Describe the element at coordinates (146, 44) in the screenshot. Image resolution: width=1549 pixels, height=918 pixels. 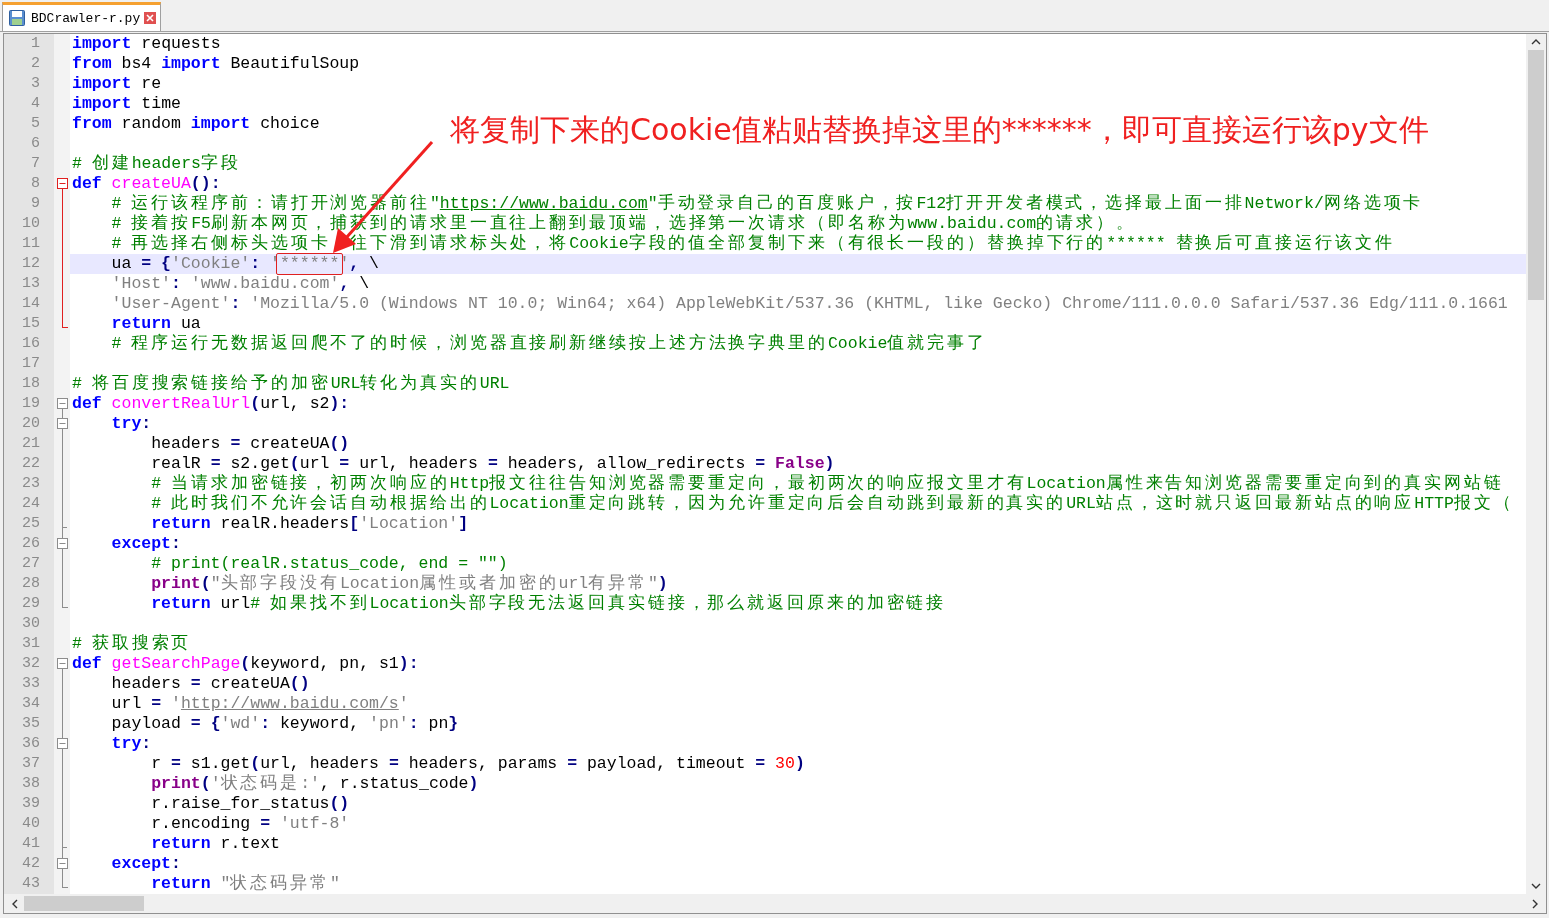
I see `code-line: import requests` at that location.